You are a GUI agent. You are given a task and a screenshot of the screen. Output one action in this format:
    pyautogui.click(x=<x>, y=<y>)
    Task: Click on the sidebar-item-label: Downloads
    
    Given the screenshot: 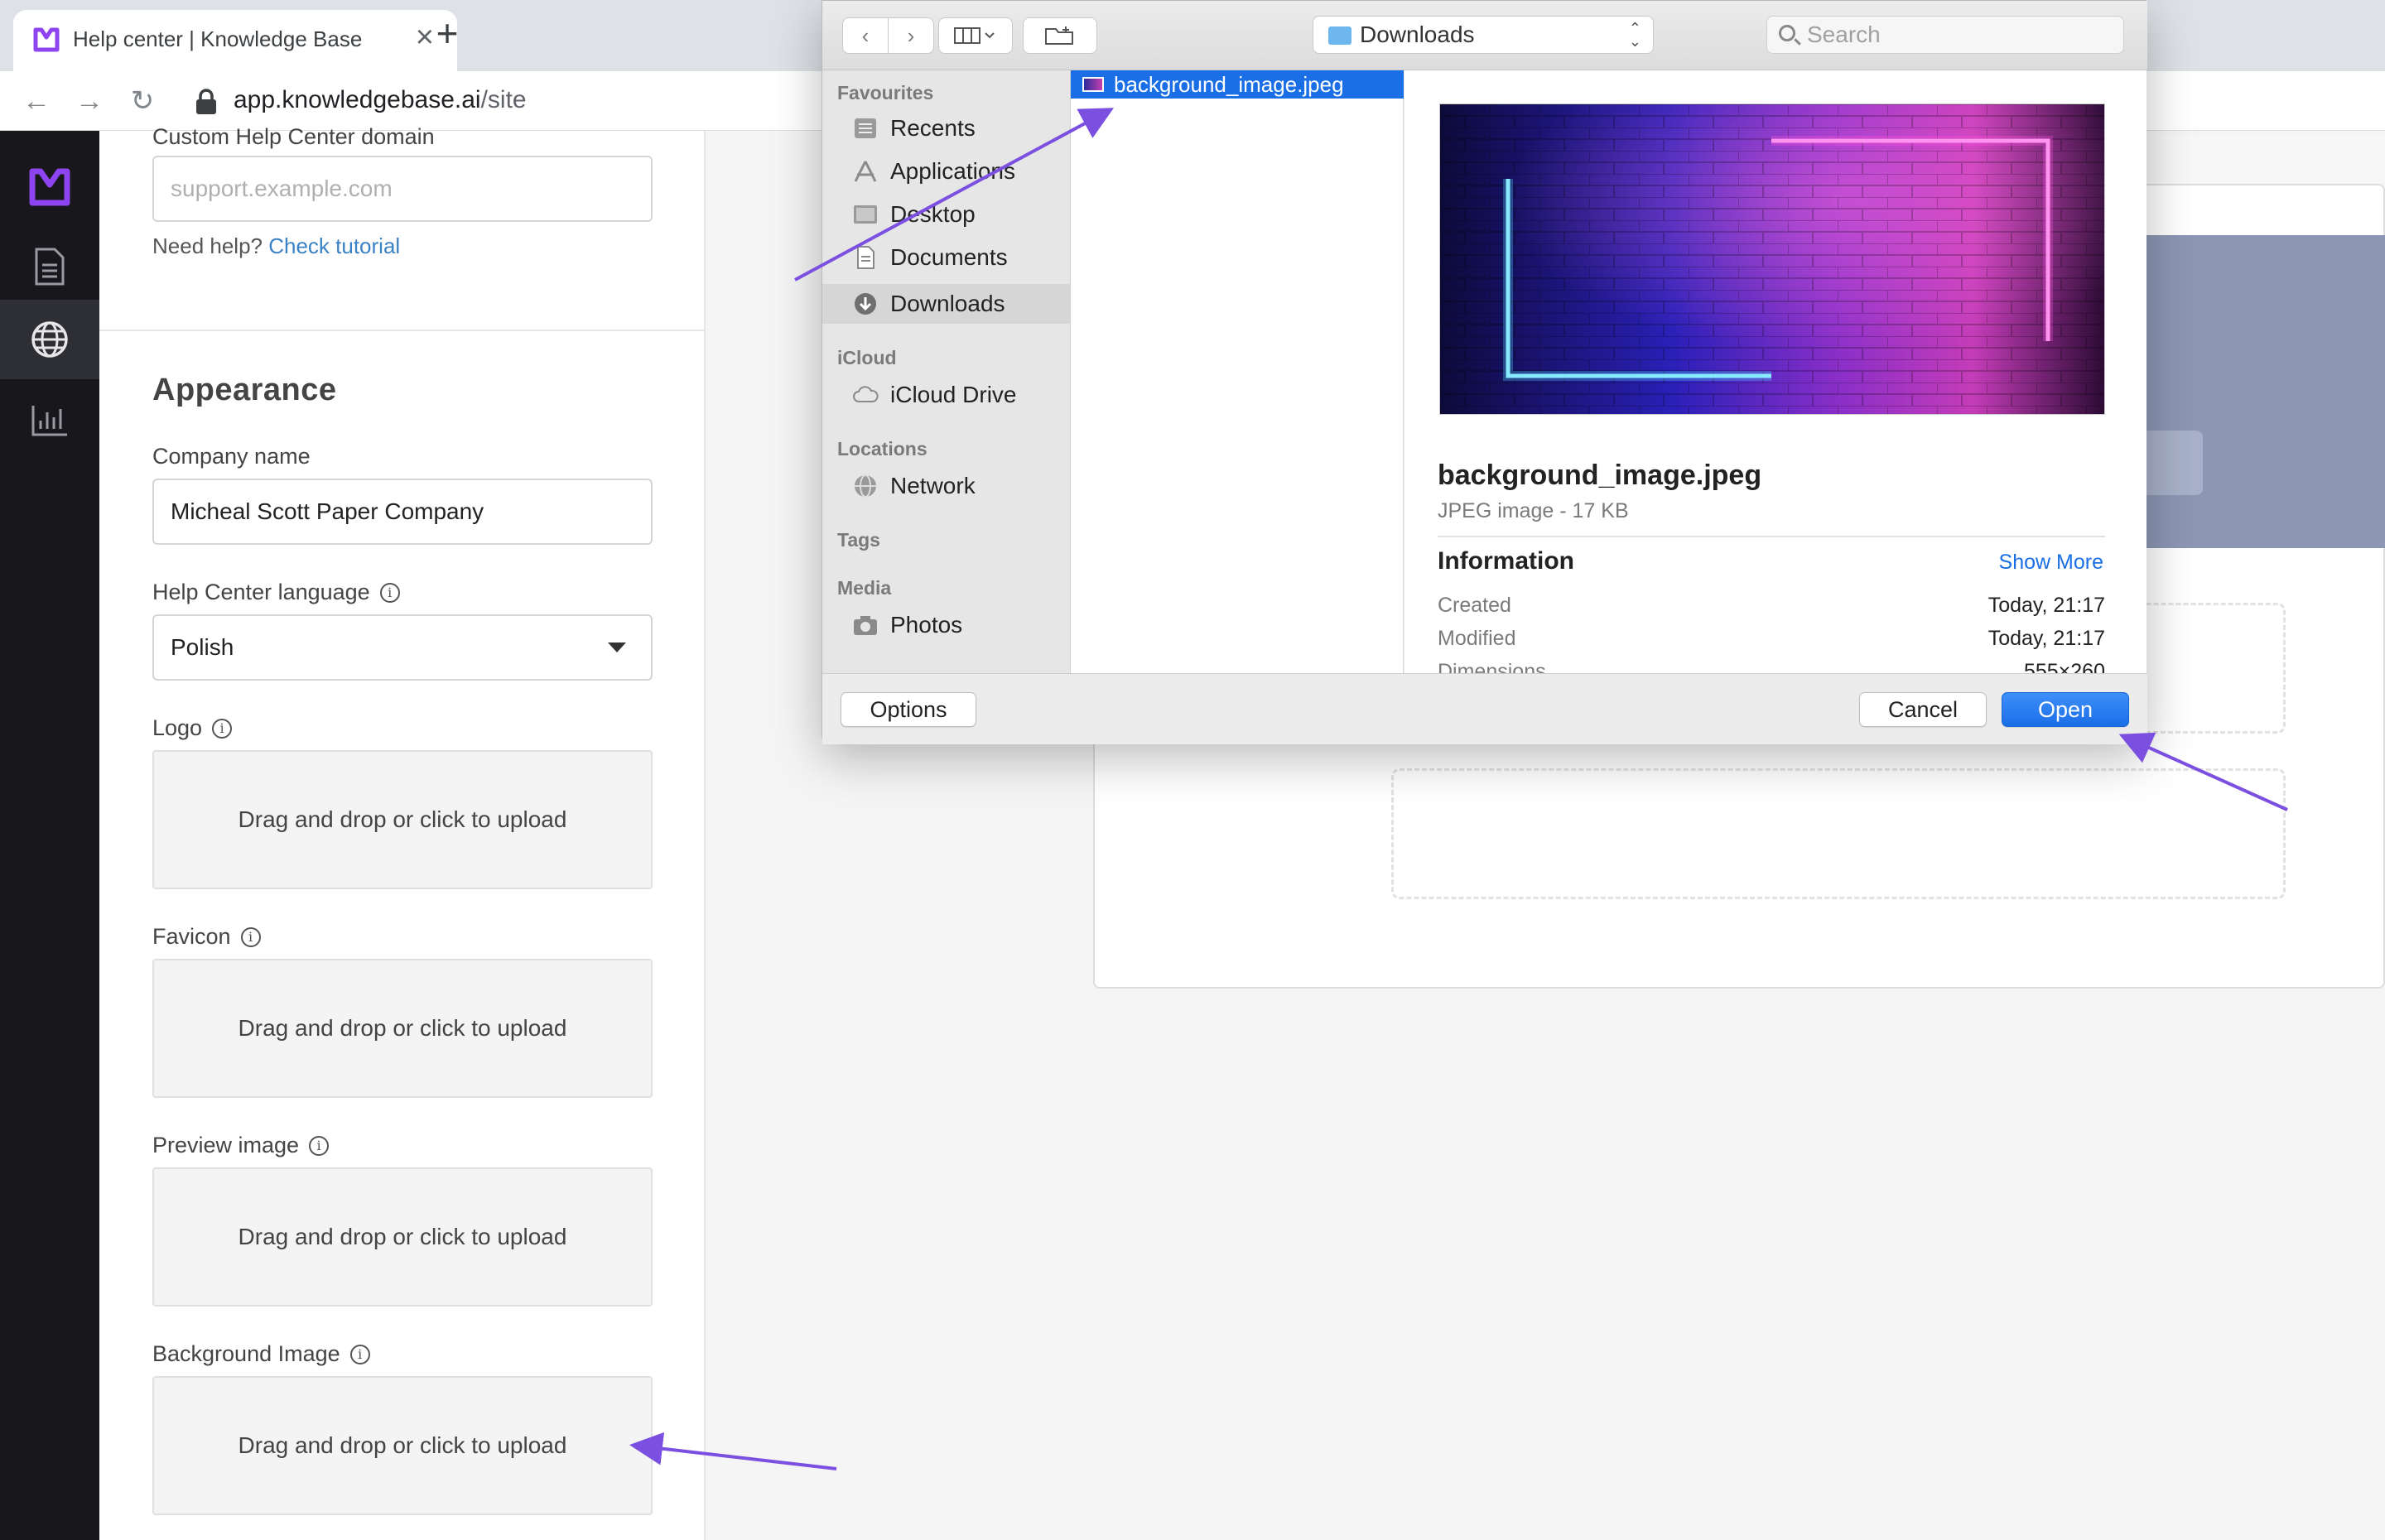 What is the action you would take?
    pyautogui.click(x=947, y=303)
    